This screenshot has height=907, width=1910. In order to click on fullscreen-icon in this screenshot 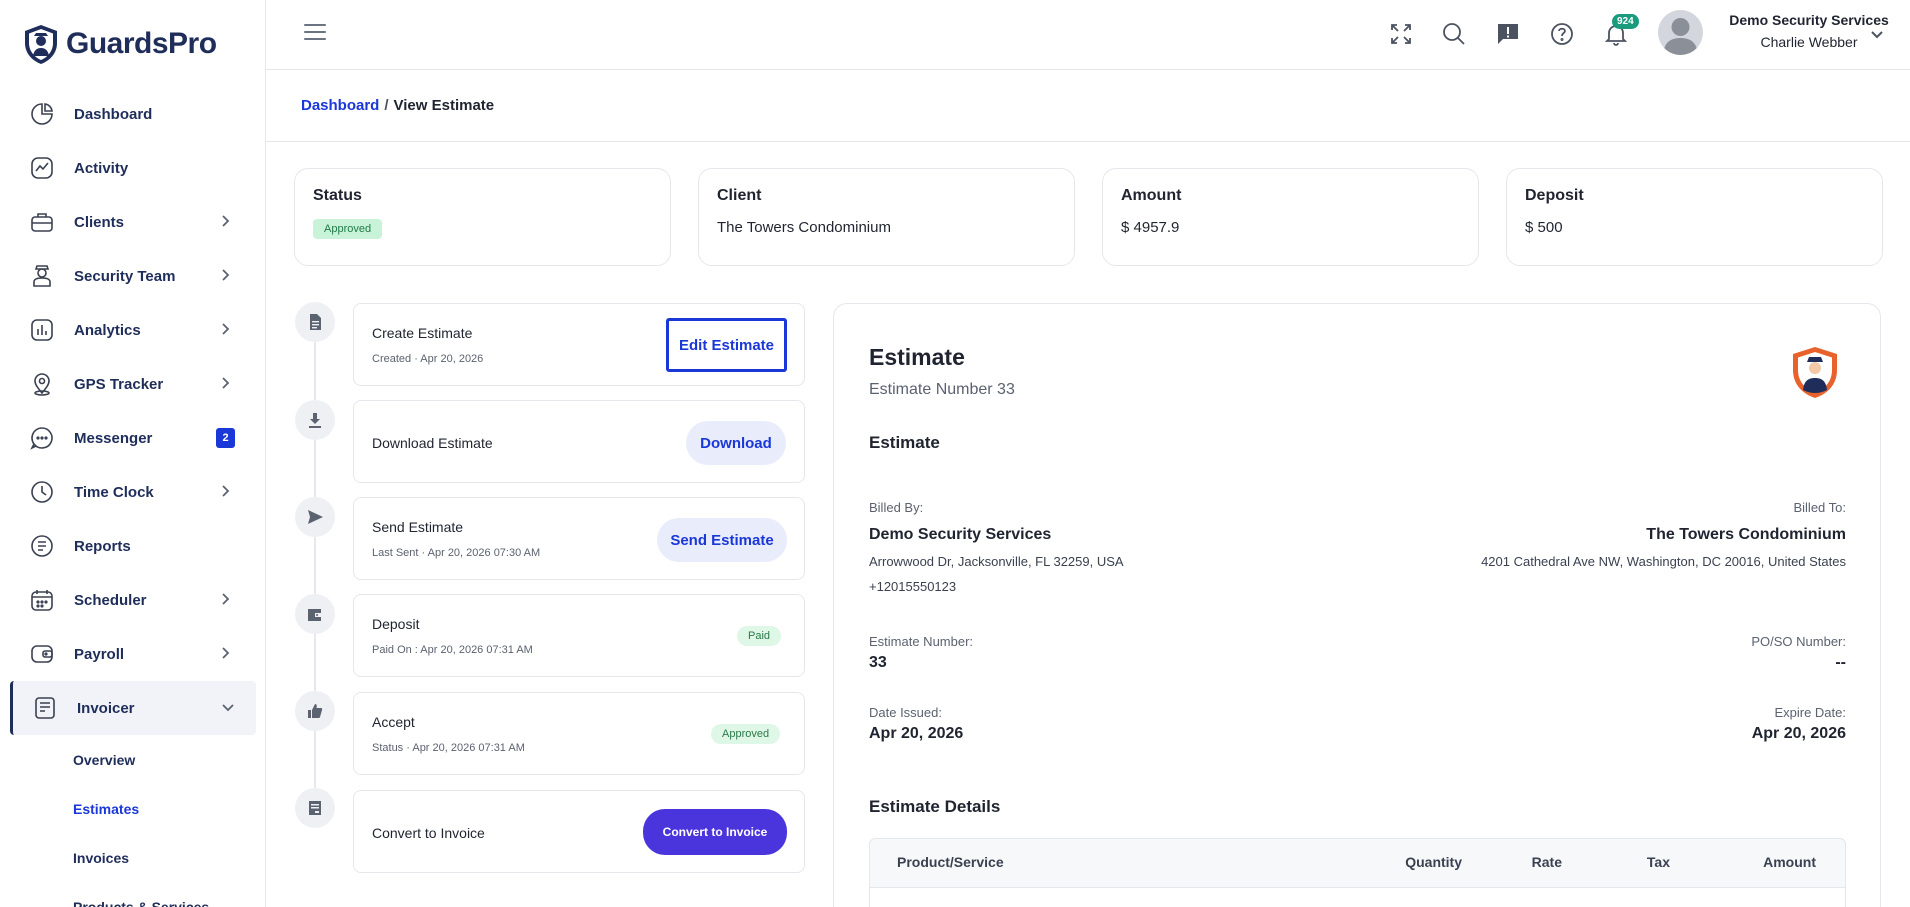, I will do `click(1401, 34)`.